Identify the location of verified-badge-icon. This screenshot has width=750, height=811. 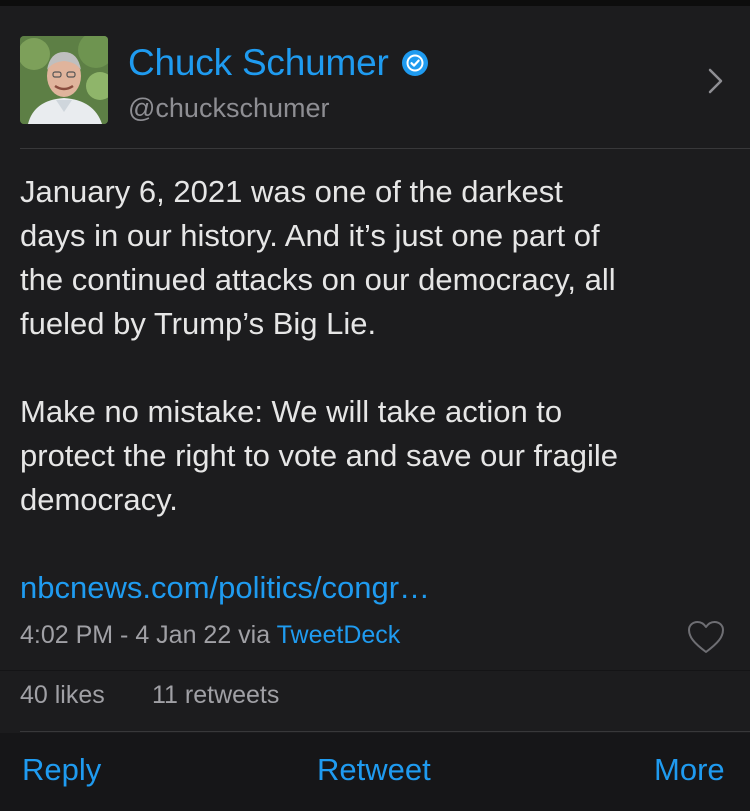
(415, 63).